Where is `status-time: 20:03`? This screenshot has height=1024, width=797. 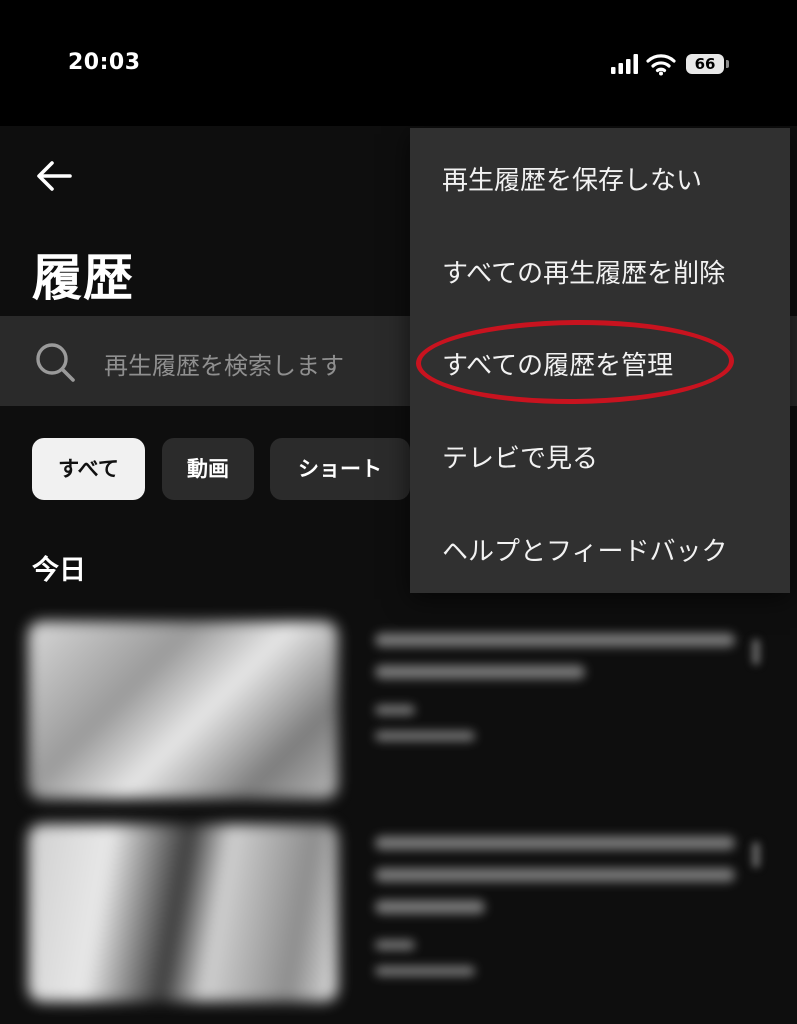 status-time: 20:03 is located at coordinates (104, 62).